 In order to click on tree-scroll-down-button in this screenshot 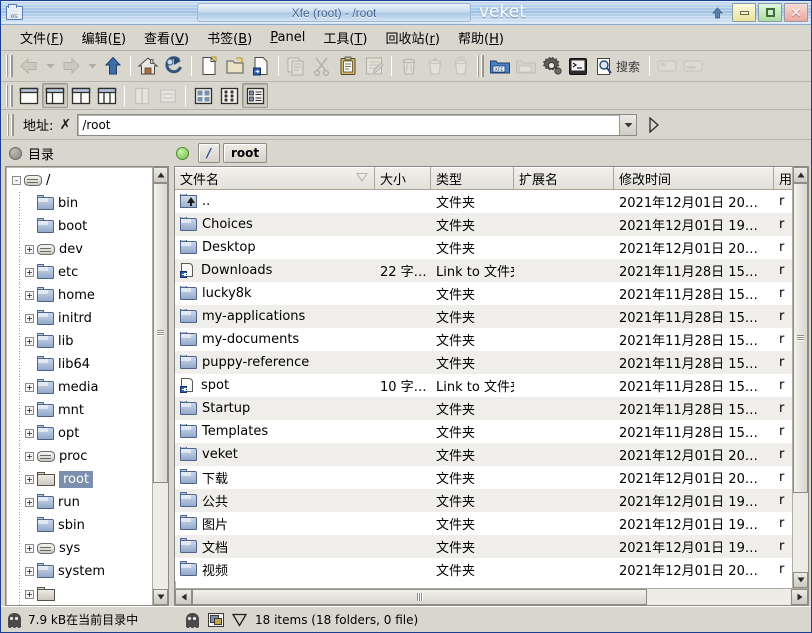, I will do `click(160, 597)`.